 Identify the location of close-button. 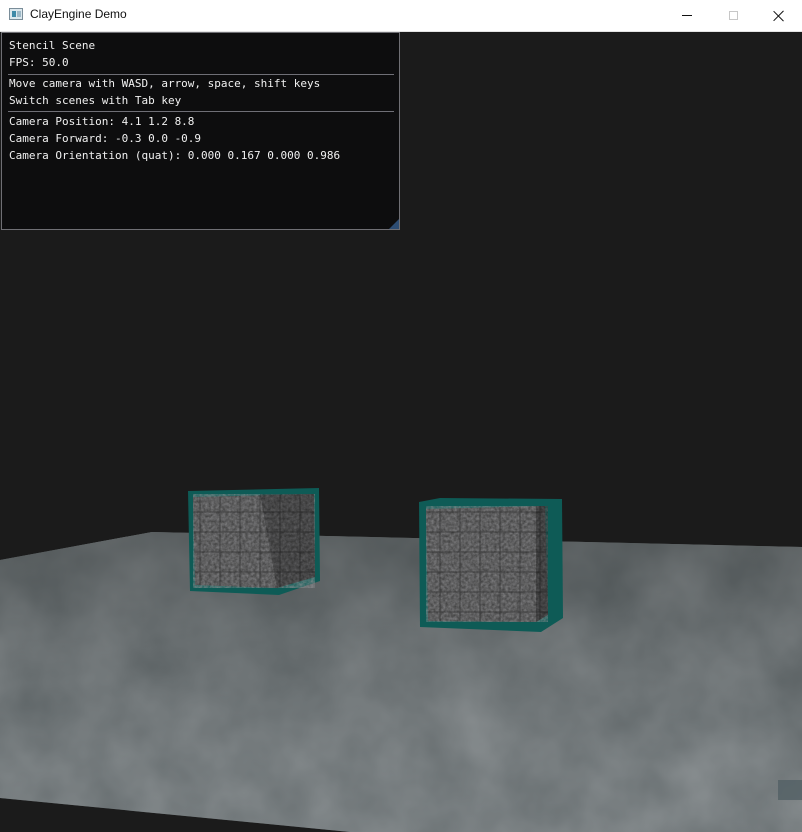
(779, 15).